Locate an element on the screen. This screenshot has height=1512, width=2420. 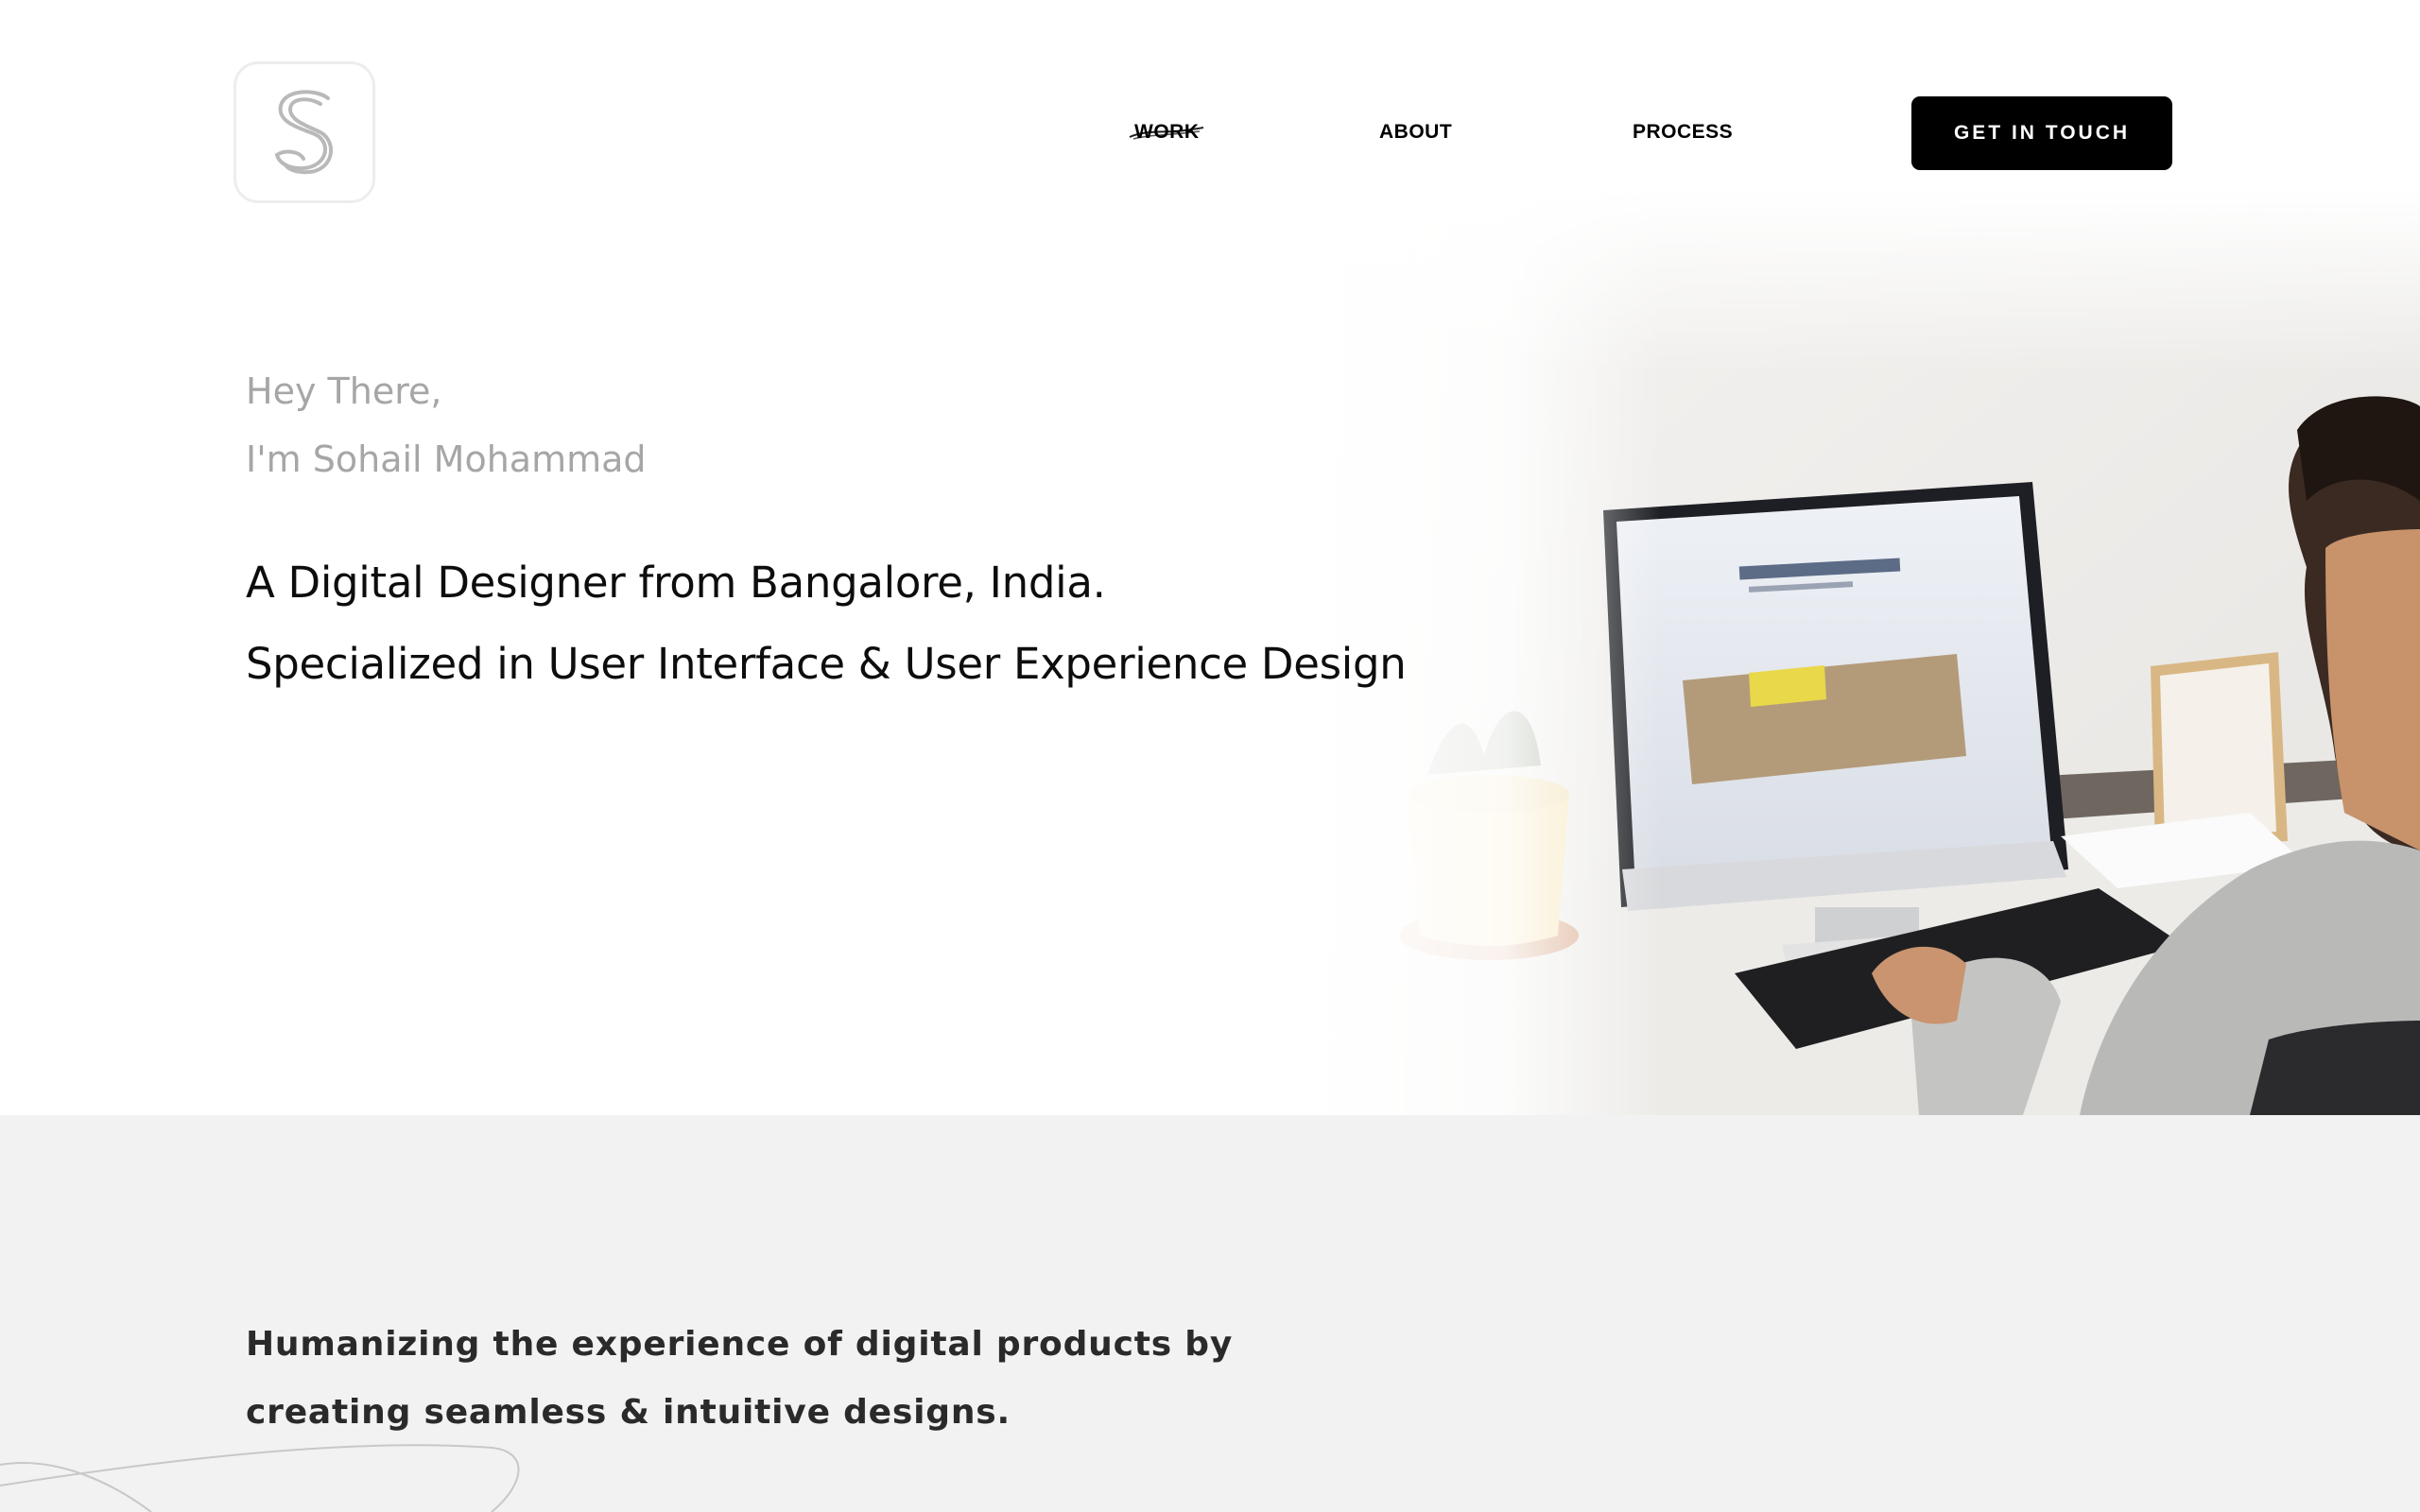
intro-name-line: I'm Sohail Mohammad is located at coordinates (446, 459).